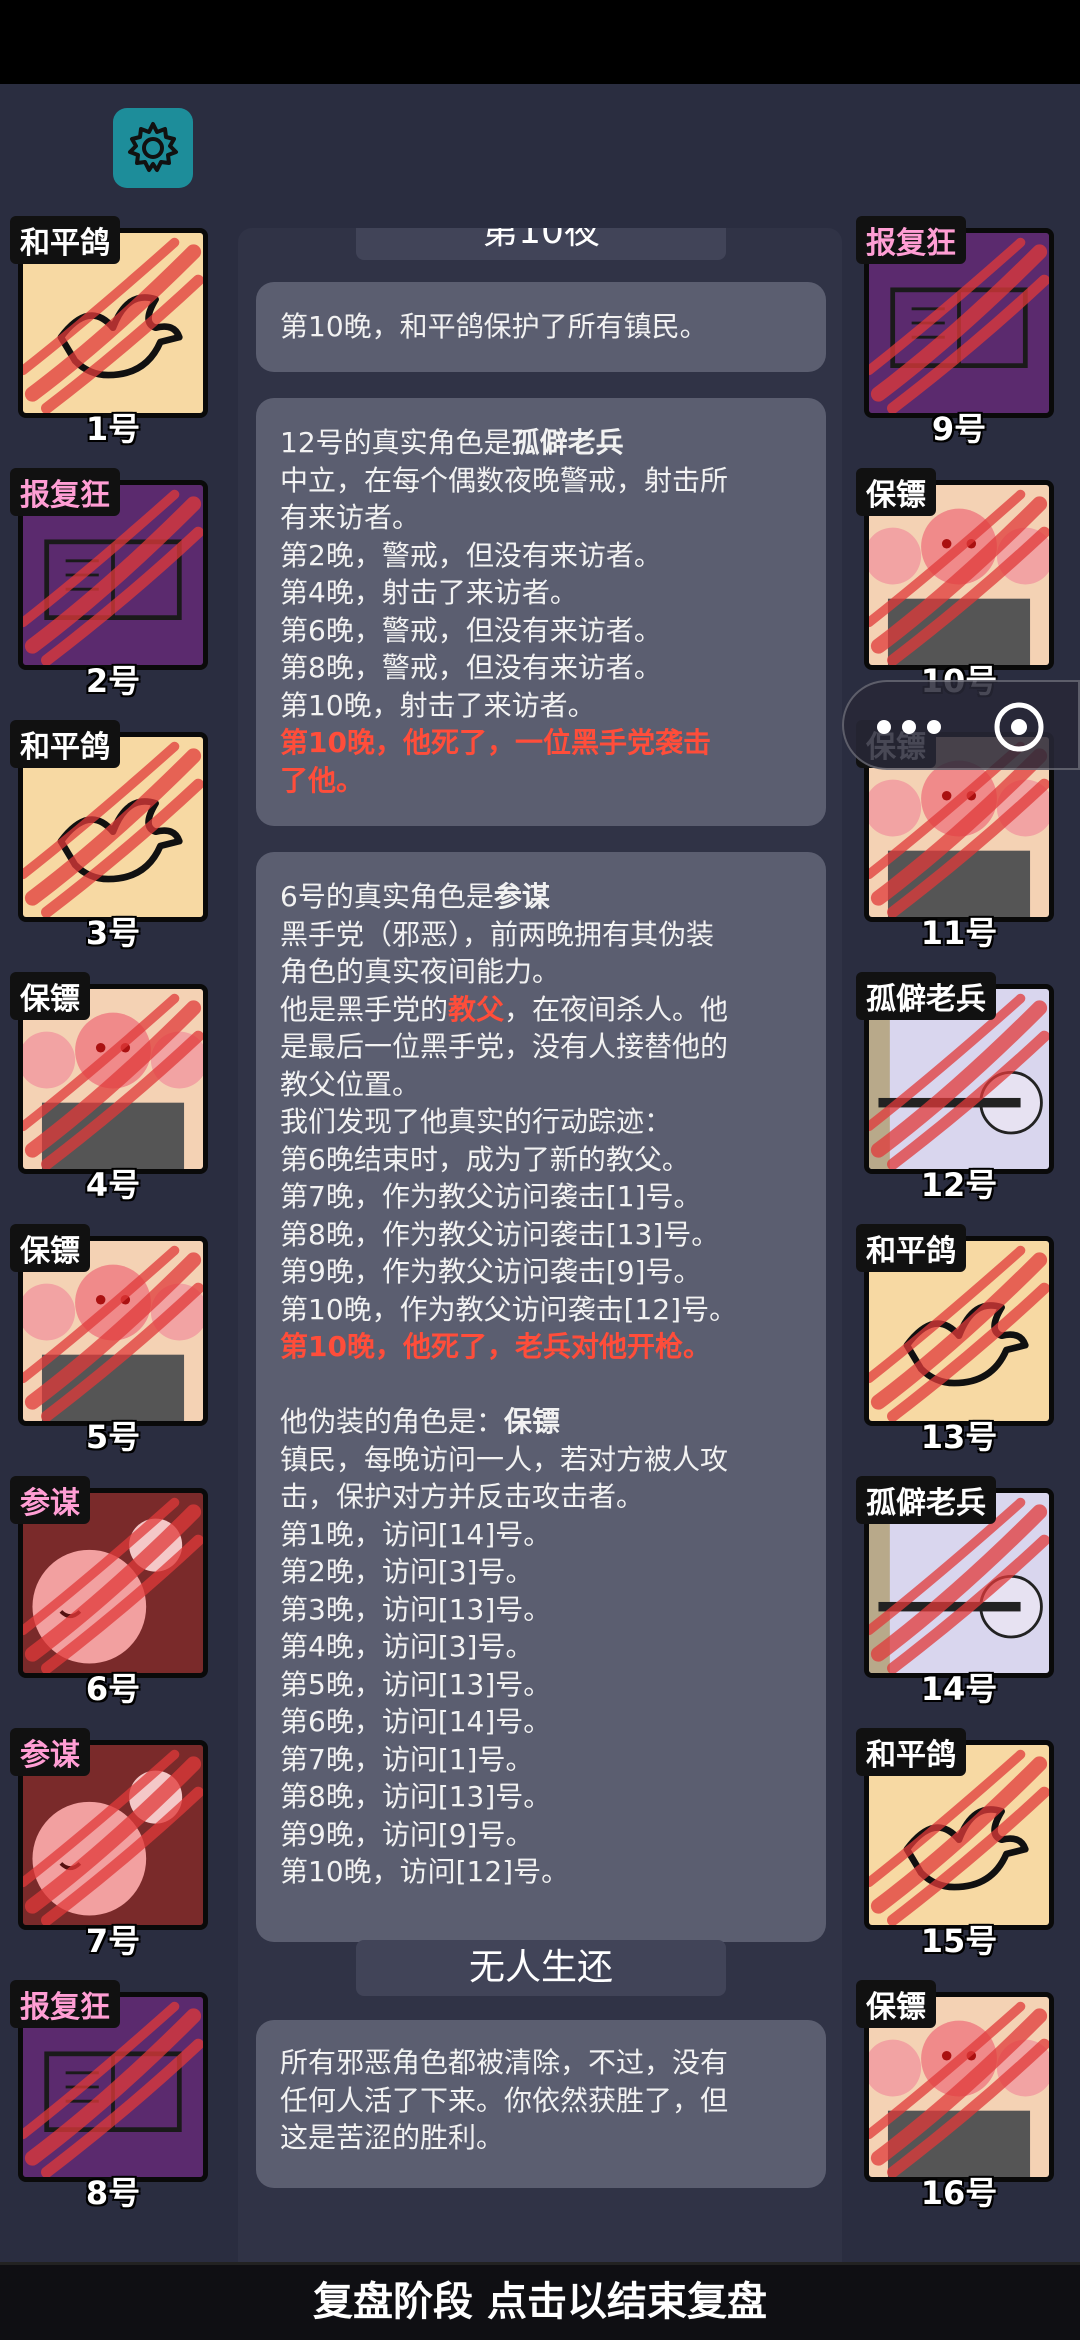 Image resolution: width=1080 pixels, height=2340 pixels. Describe the element at coordinates (420, 971) in the screenshot. I see `log-line: 角色的真实夜间能力。` at that location.